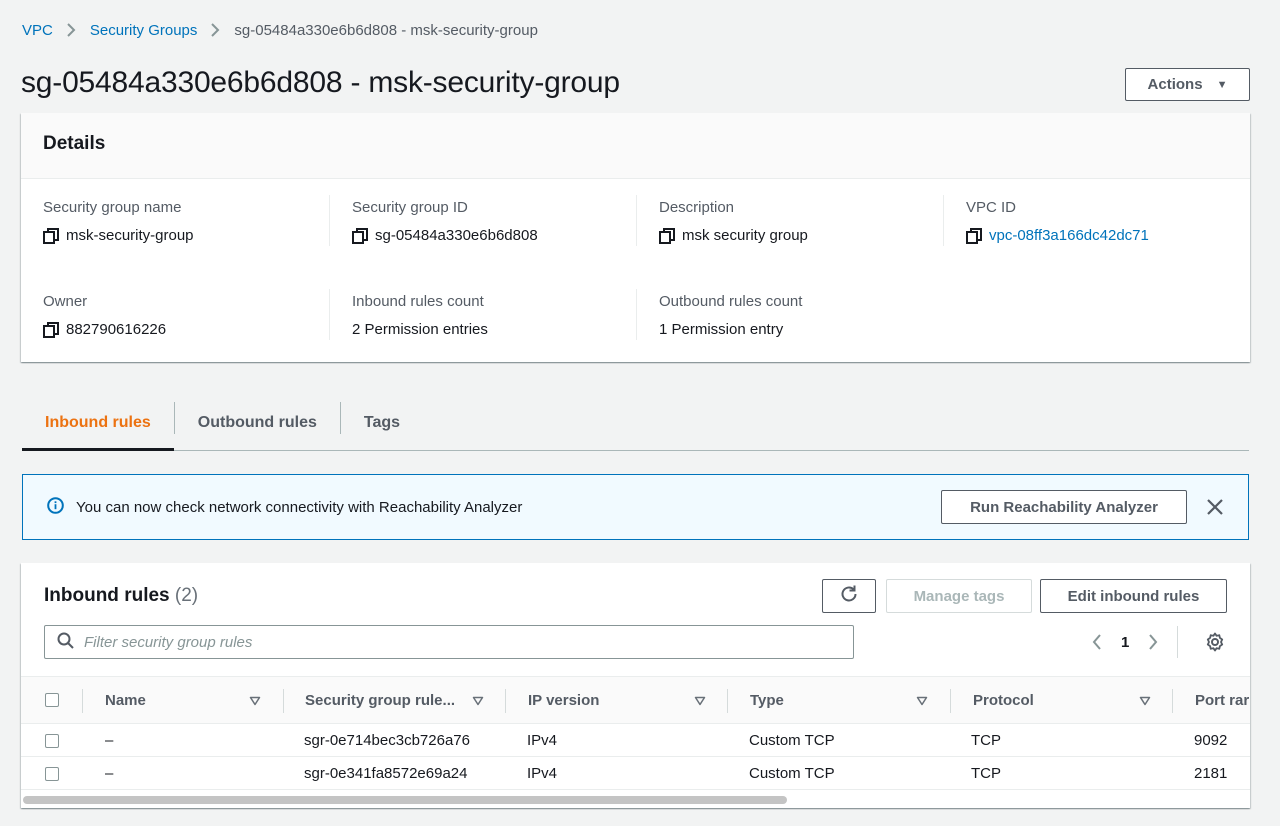 Image resolution: width=1280 pixels, height=826 pixels. I want to click on manage-tags-button: Manage tags, so click(959, 596).